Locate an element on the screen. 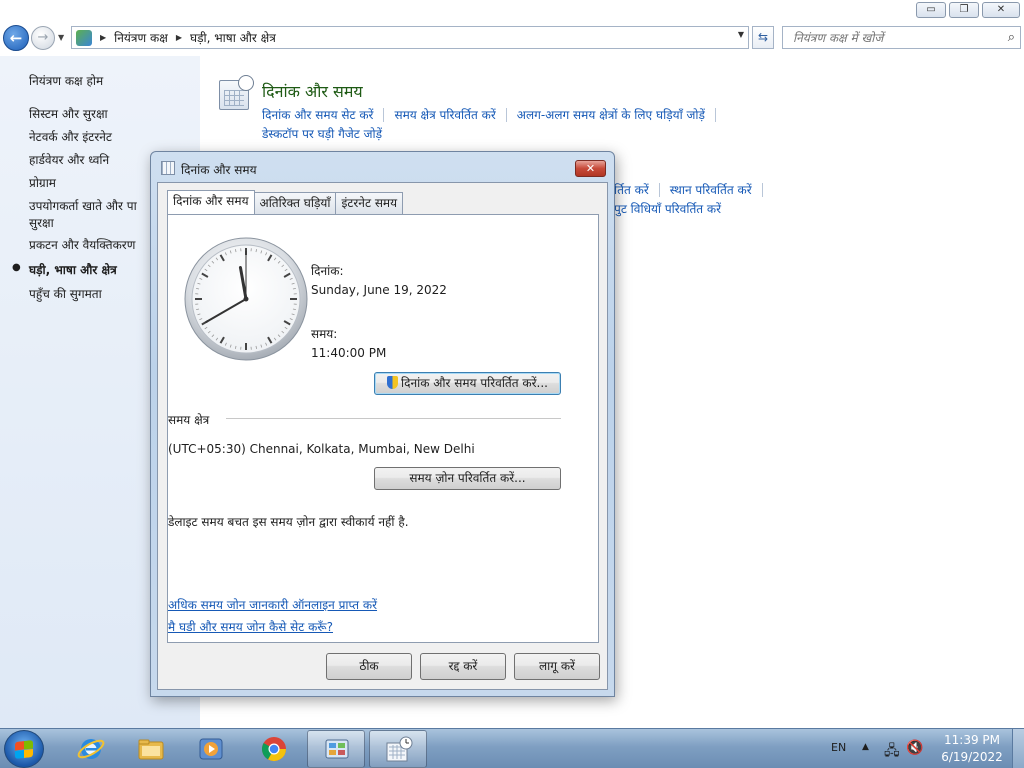  forward-button: → is located at coordinates (43, 38).